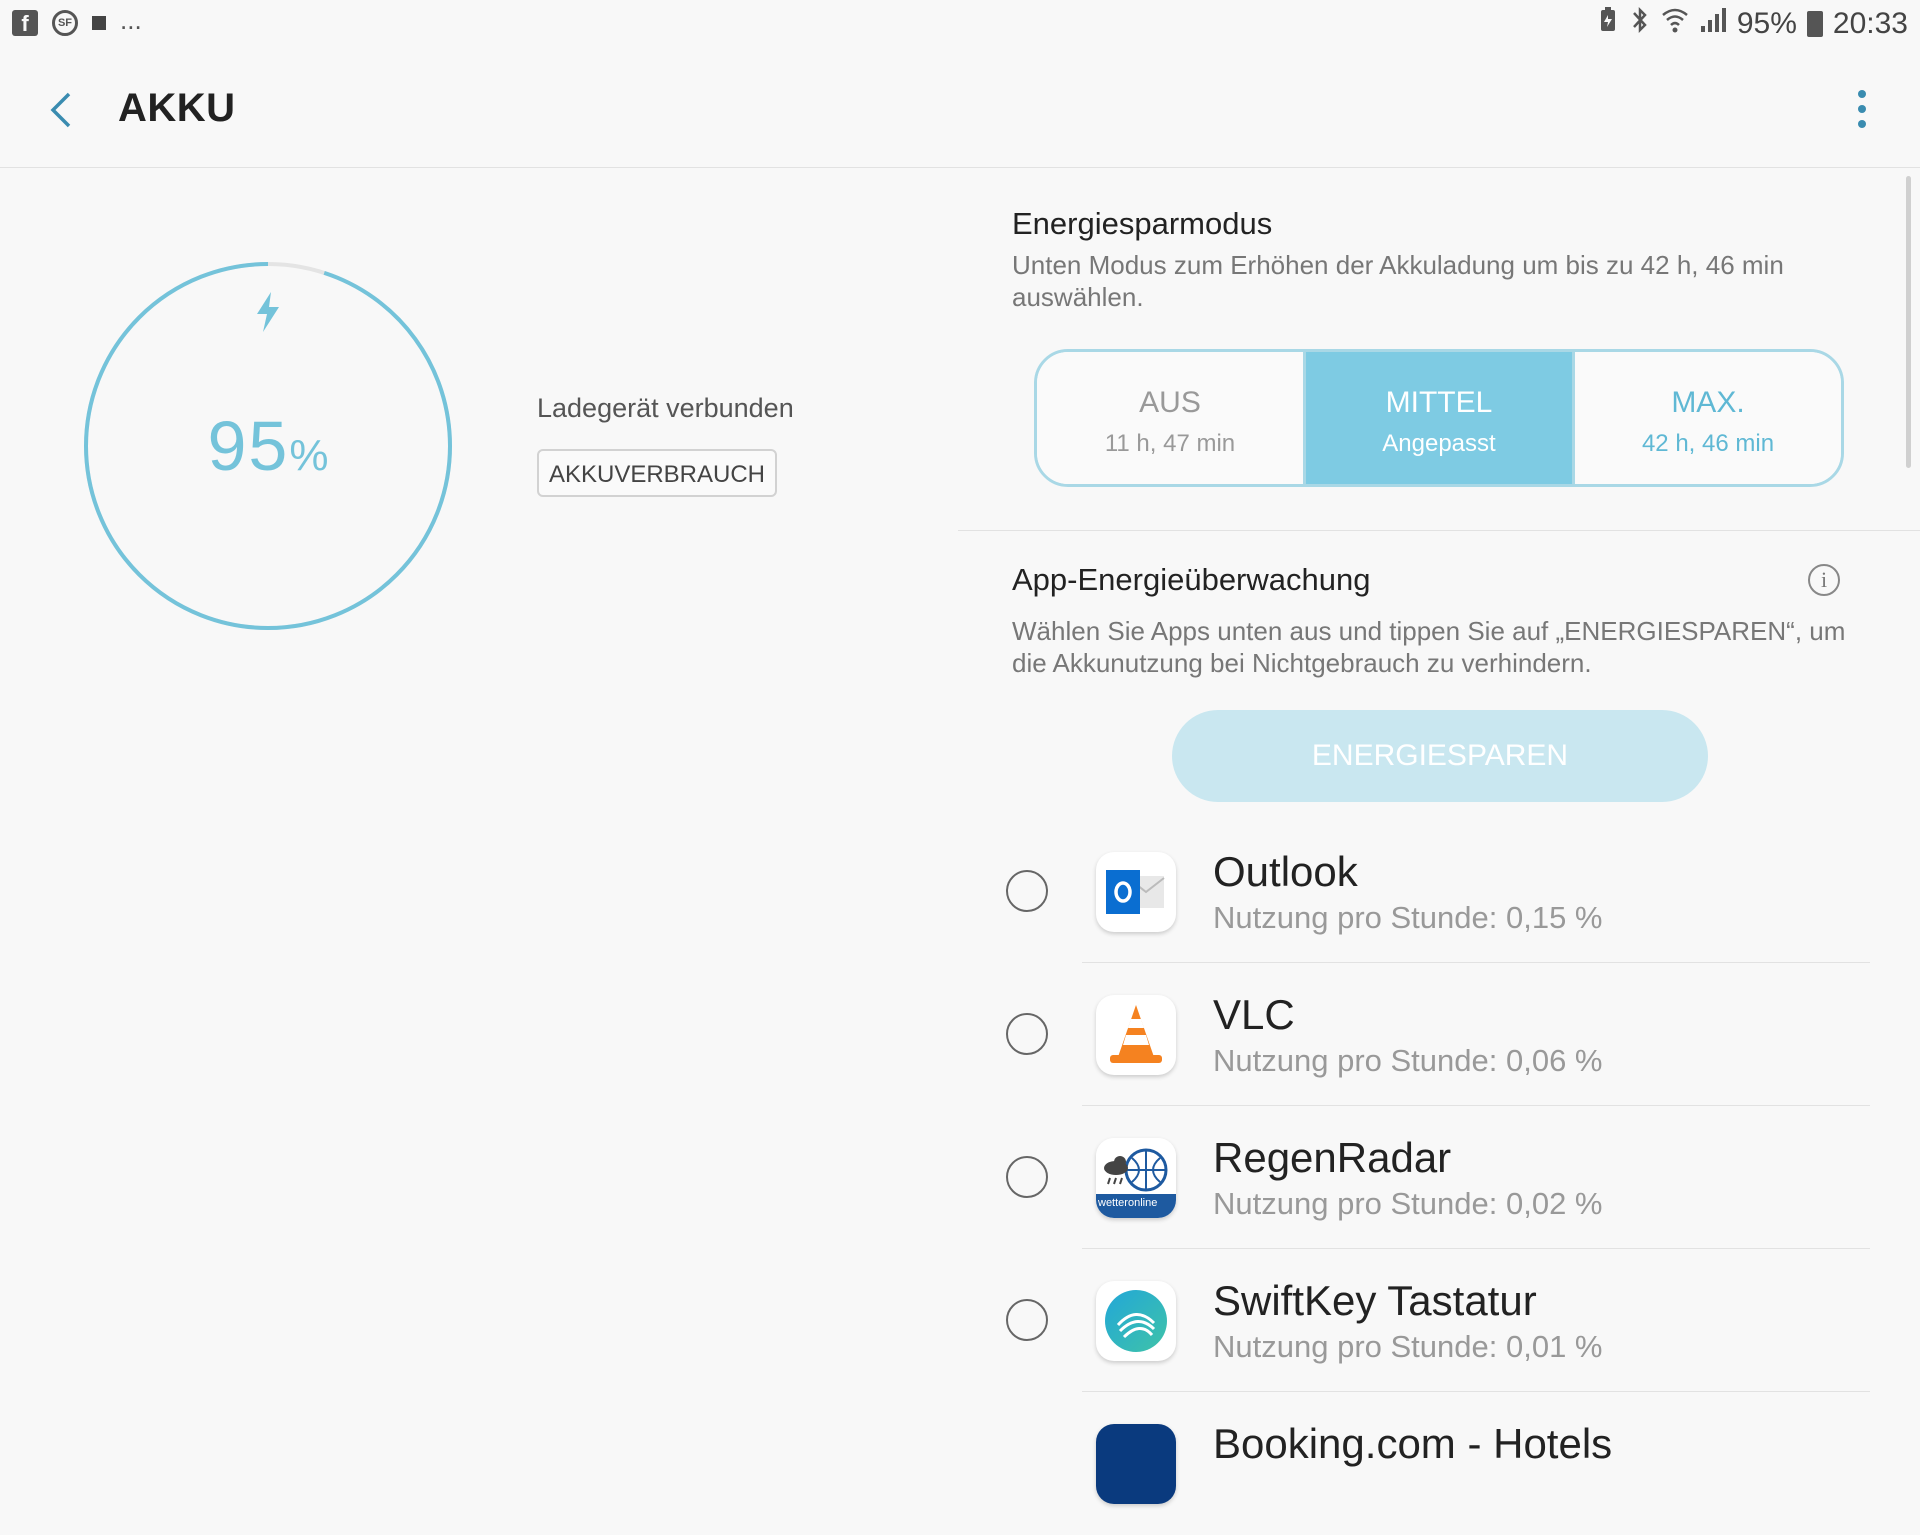 The image size is (1920, 1535). I want to click on more-options-button, so click(1863, 112).